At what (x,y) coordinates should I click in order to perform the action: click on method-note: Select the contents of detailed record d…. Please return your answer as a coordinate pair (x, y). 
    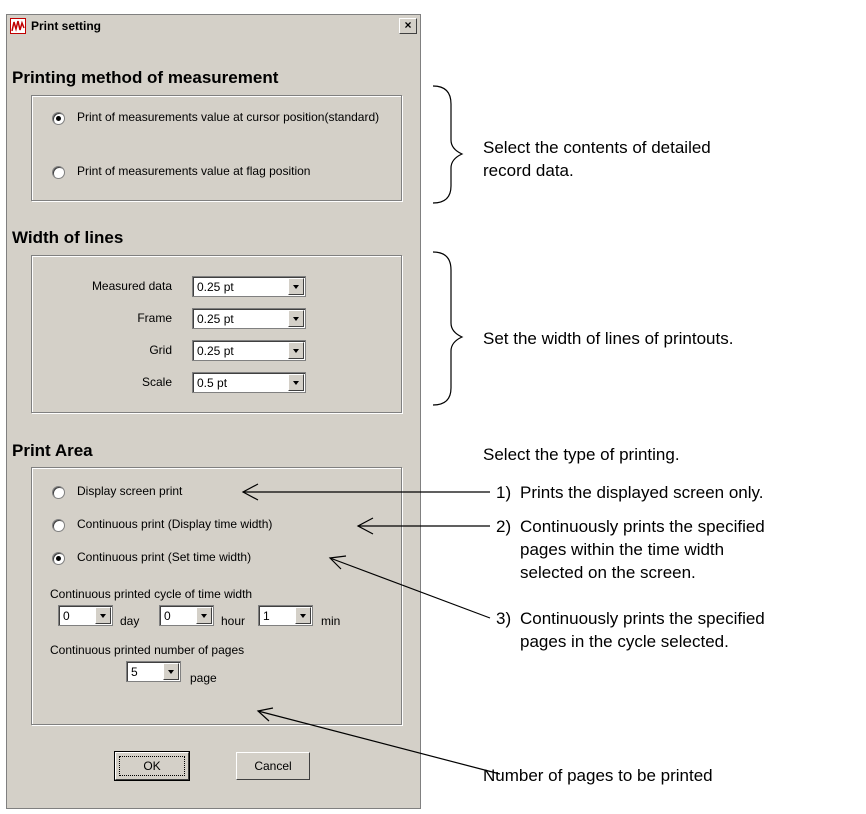
    Looking at the image, I should click on (597, 159).